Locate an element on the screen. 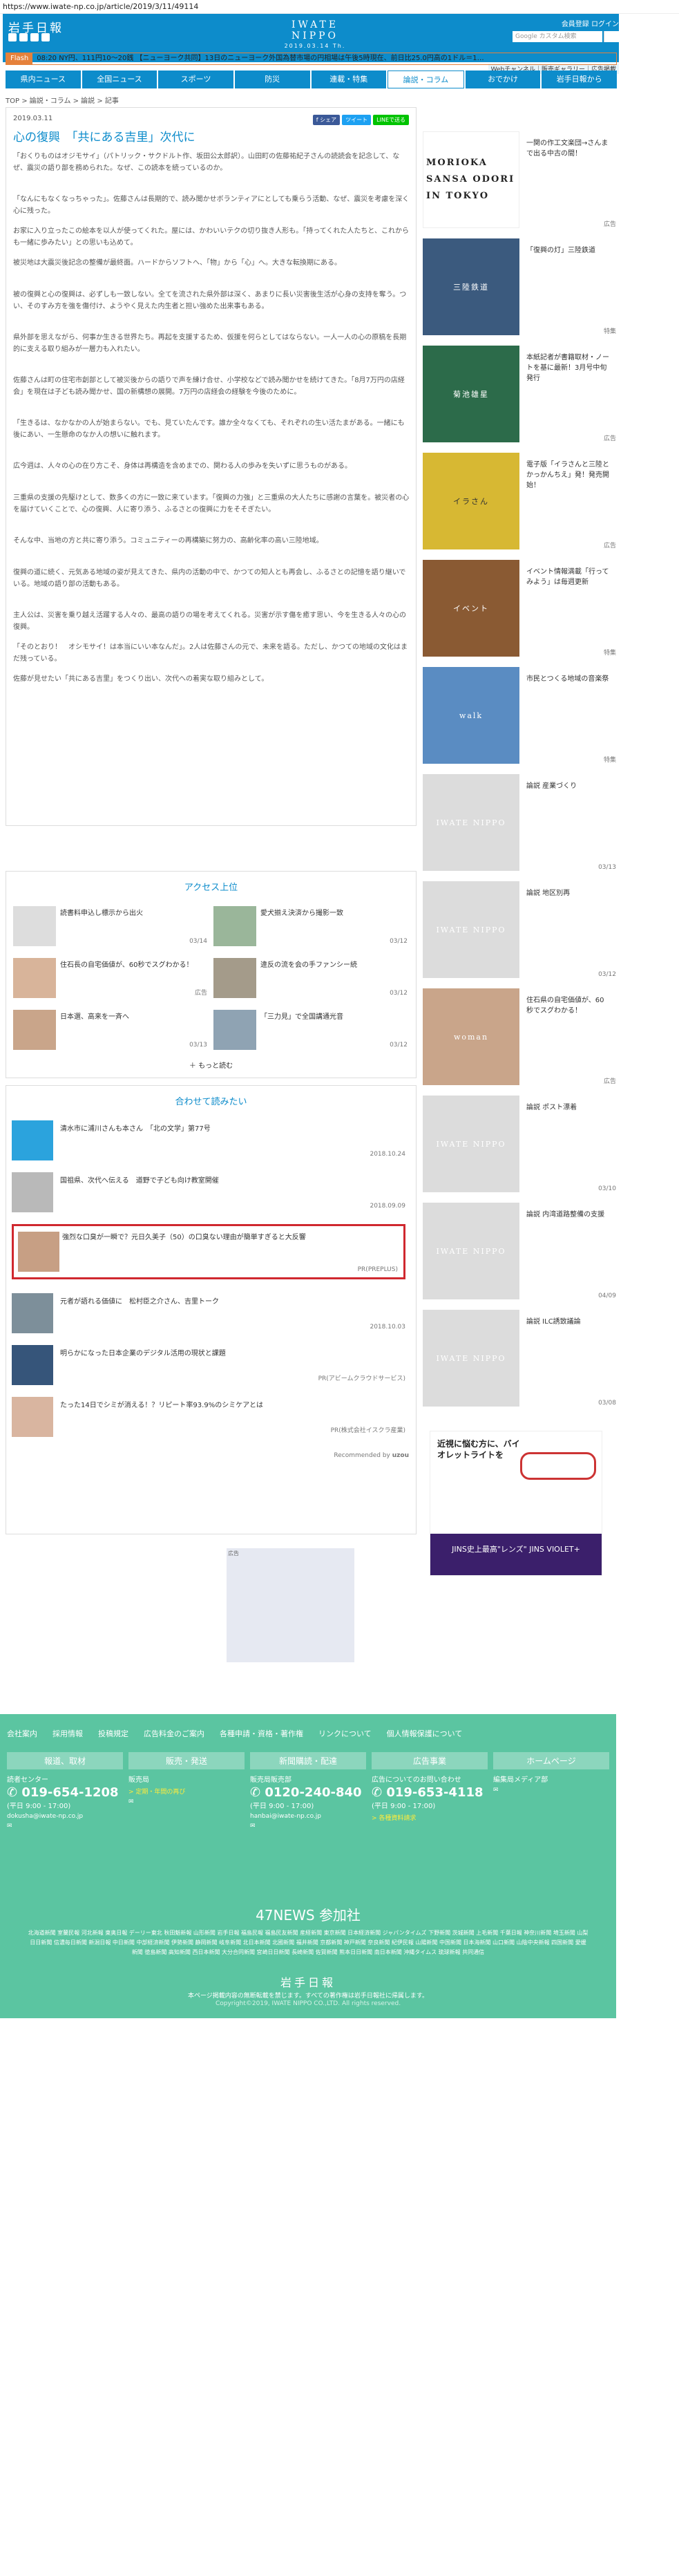  ranking-item: 読書料申込し標示から出火 03/14 is located at coordinates (111, 926).